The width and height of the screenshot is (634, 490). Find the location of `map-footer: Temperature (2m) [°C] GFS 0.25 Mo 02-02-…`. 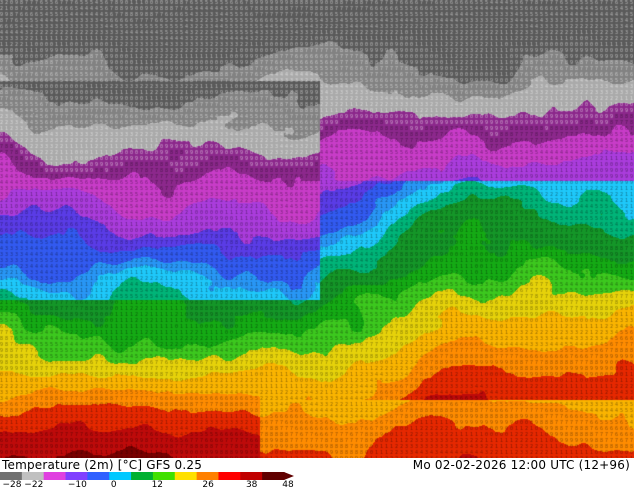

map-footer: Temperature (2m) [°C] GFS 0.25 Mo 02-02-… is located at coordinates (317, 474).